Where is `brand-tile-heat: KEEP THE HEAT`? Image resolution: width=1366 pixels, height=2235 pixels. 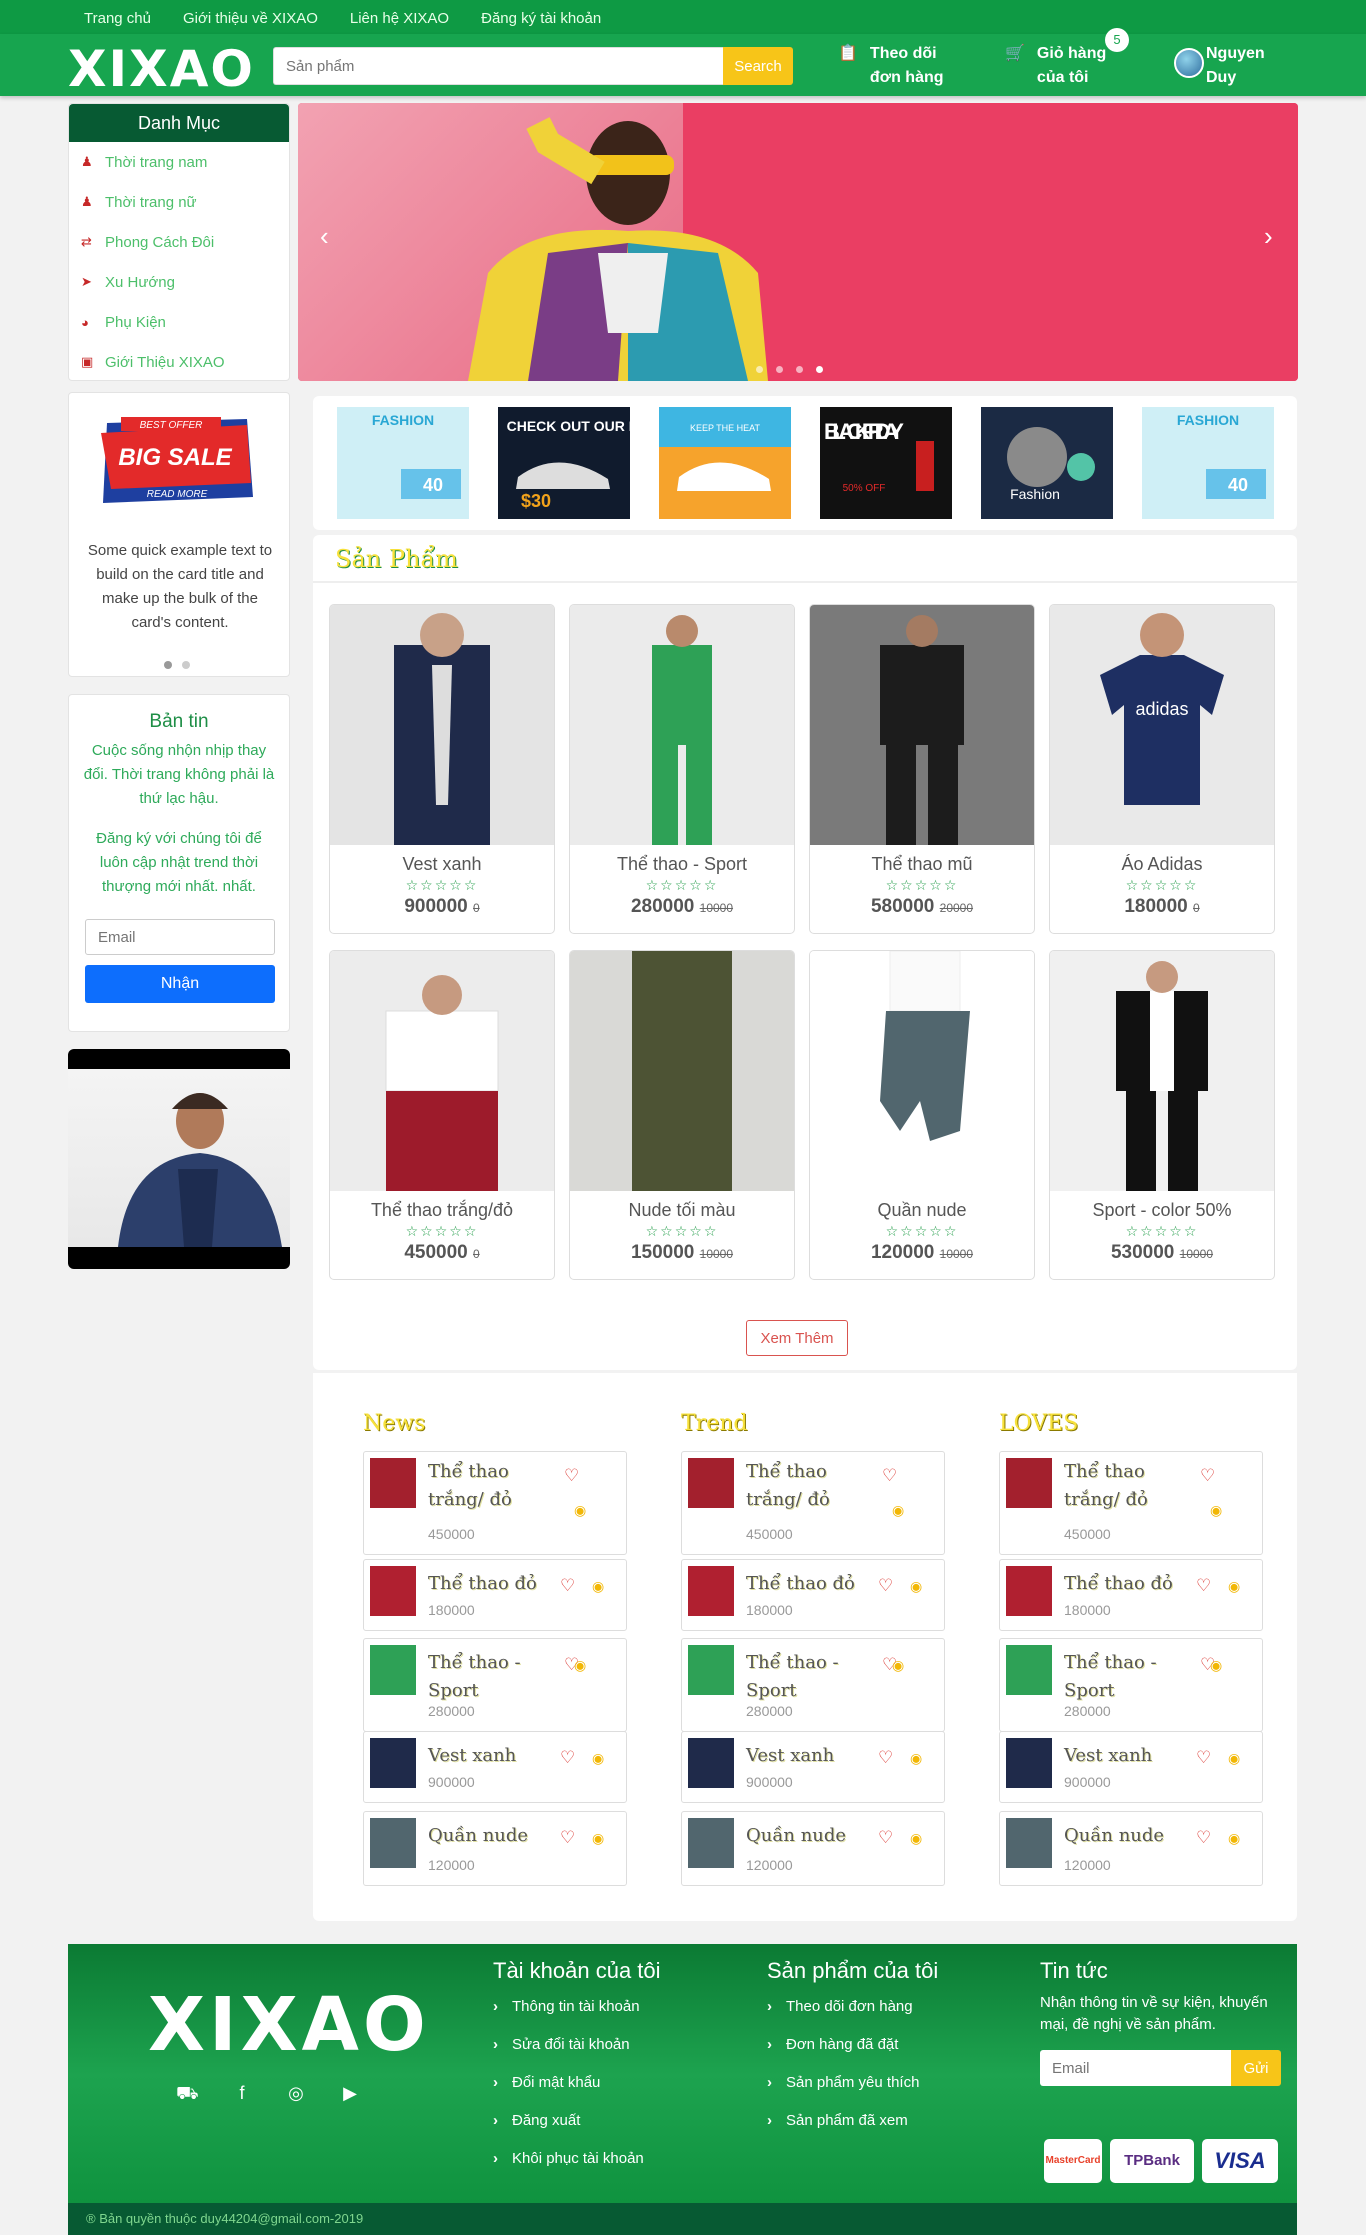
brand-tile-heat: KEEP THE HEAT is located at coordinates (725, 463).